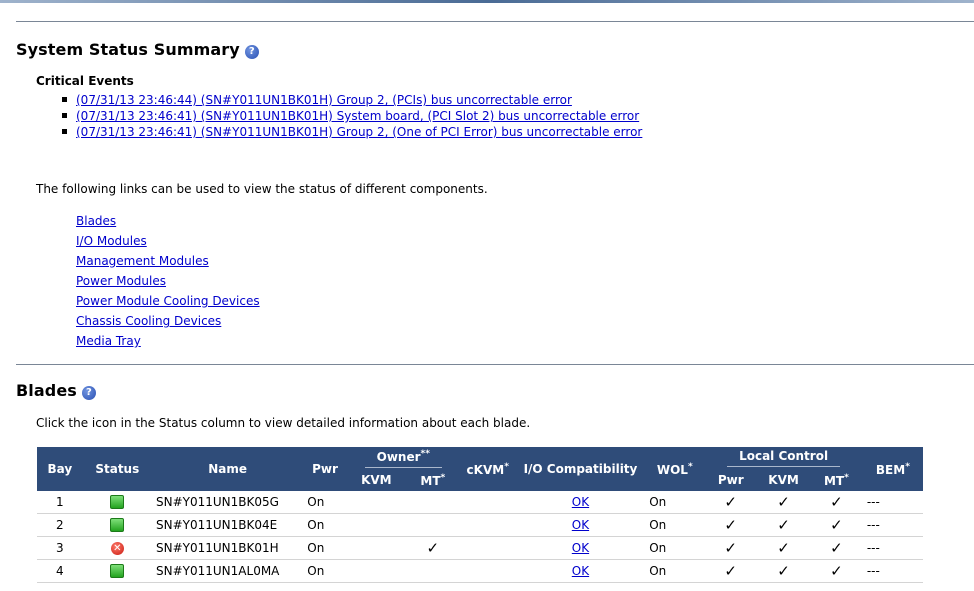 The image size is (974, 591). What do you see at coordinates (487, 1) in the screenshot?
I see `top-band` at bounding box center [487, 1].